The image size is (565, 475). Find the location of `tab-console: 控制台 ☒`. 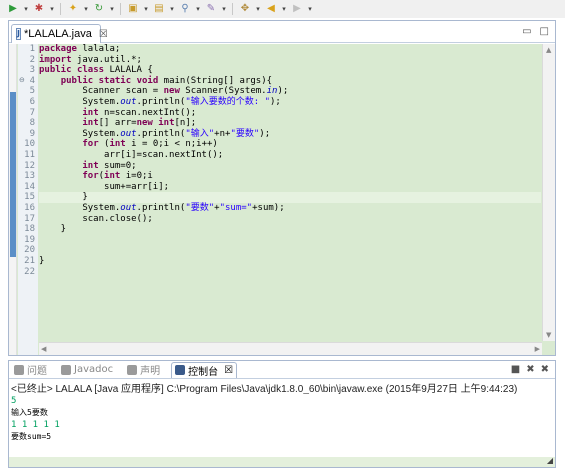

tab-console: 控制台 ☒ is located at coordinates (204, 369).